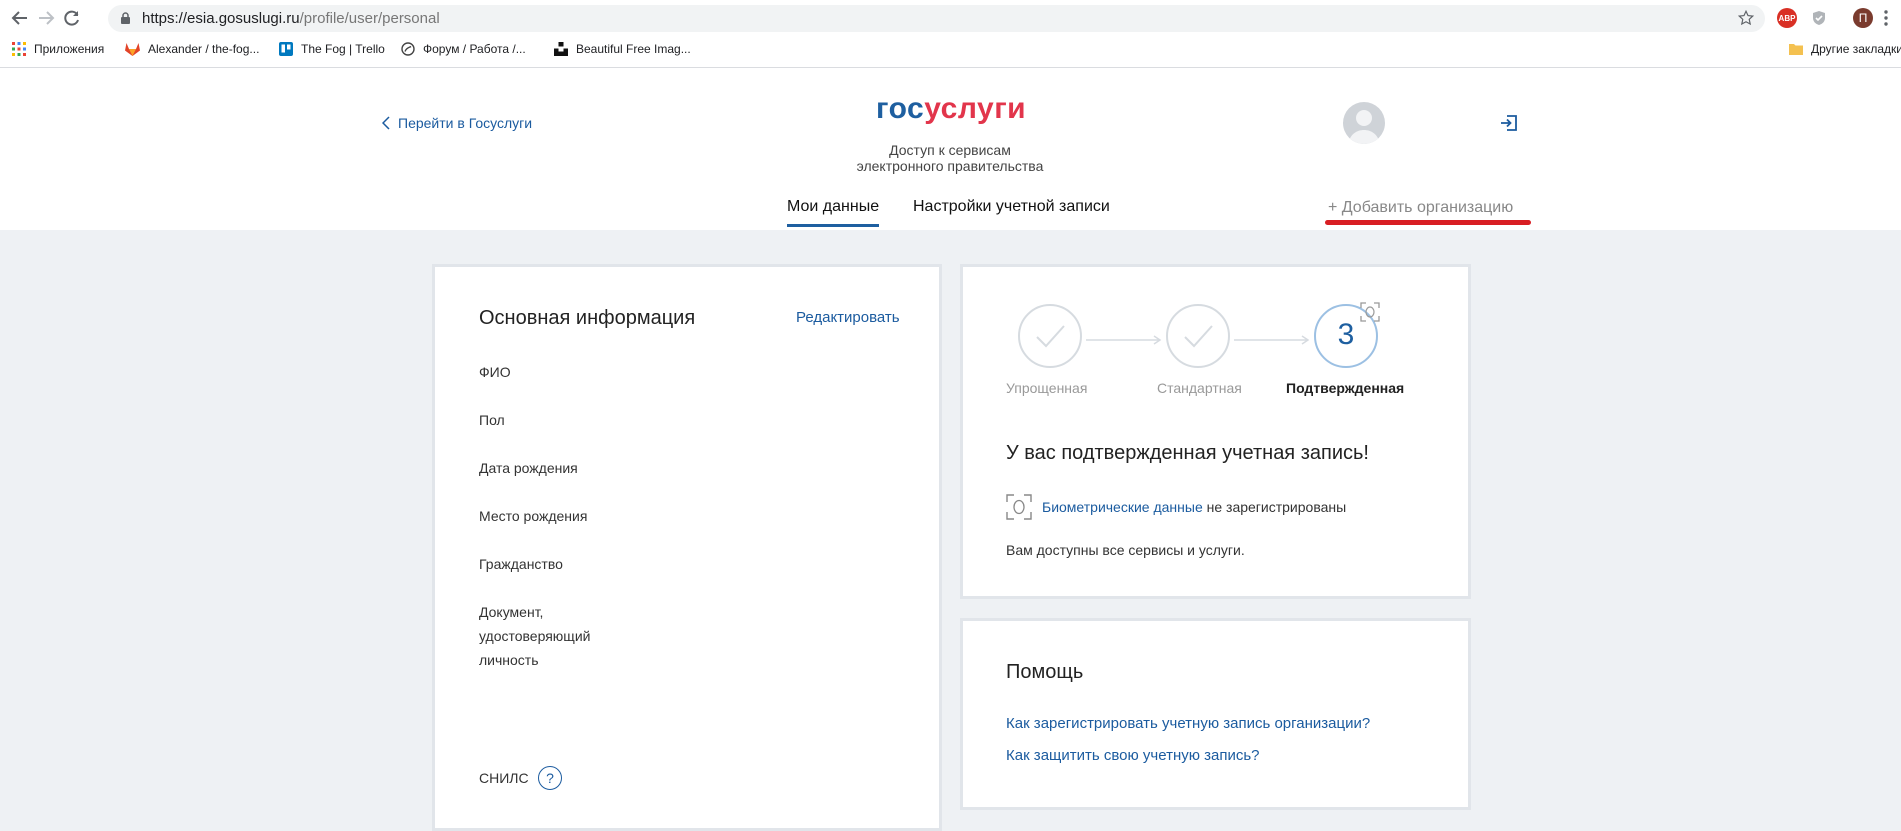  What do you see at coordinates (495, 372) in the screenshot?
I see `field-fio: ФИО` at bounding box center [495, 372].